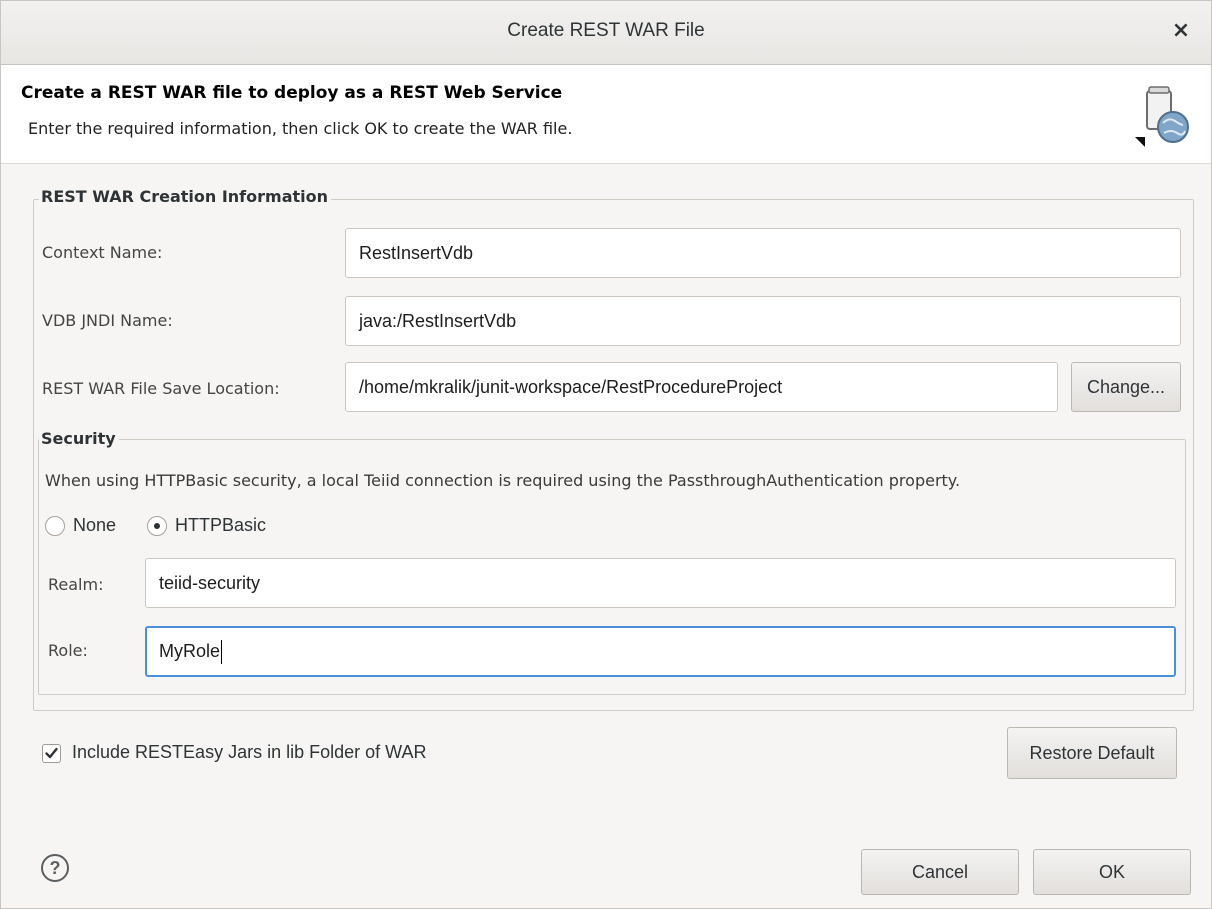 This screenshot has height=909, width=1212. Describe the element at coordinates (185, 196) in the screenshot. I see `rest-war-info-group-label: REST WAR Creation Information` at that location.